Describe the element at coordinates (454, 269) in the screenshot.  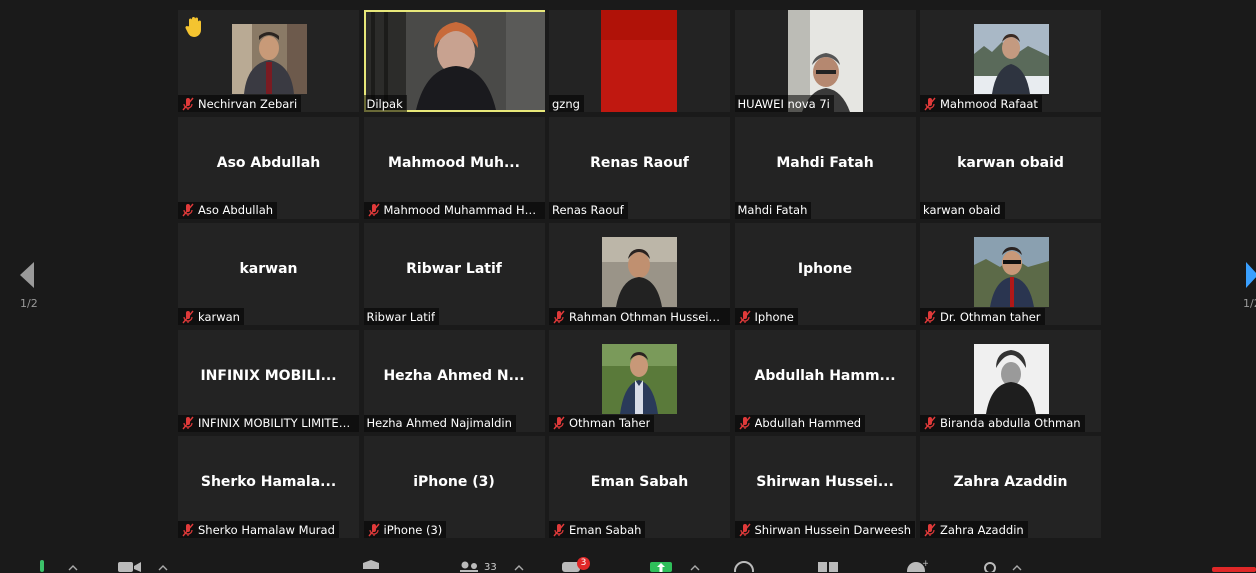
I see `participant-display-name: Ribwar Latif` at that location.